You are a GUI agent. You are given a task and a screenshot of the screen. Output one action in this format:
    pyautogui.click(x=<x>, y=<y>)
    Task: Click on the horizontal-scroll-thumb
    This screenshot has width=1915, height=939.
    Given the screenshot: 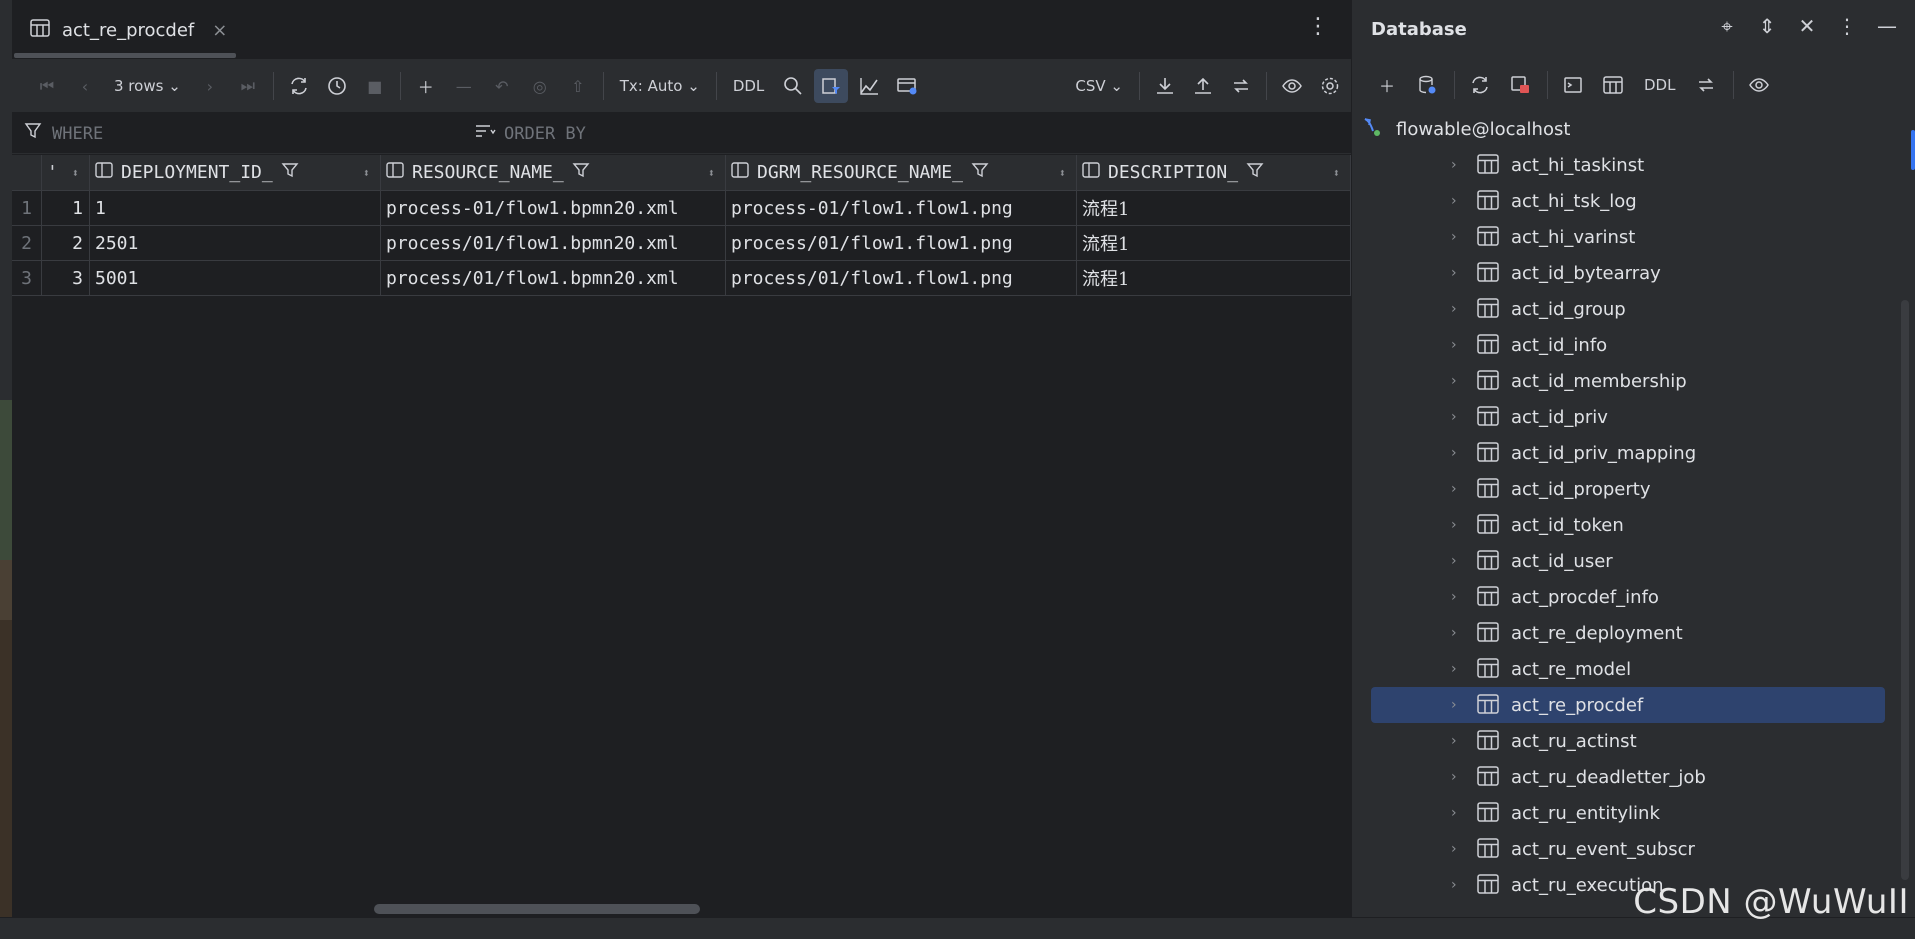 What is the action you would take?
    pyautogui.click(x=537, y=909)
    